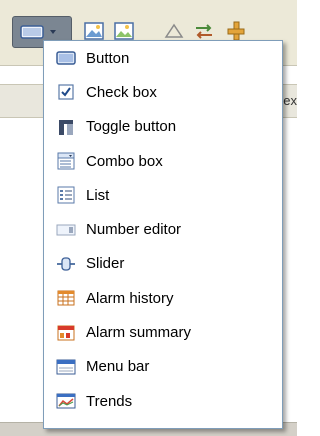 This screenshot has width=320, height=436. I want to click on menu-item-number-editor: Number editor, so click(163, 229).